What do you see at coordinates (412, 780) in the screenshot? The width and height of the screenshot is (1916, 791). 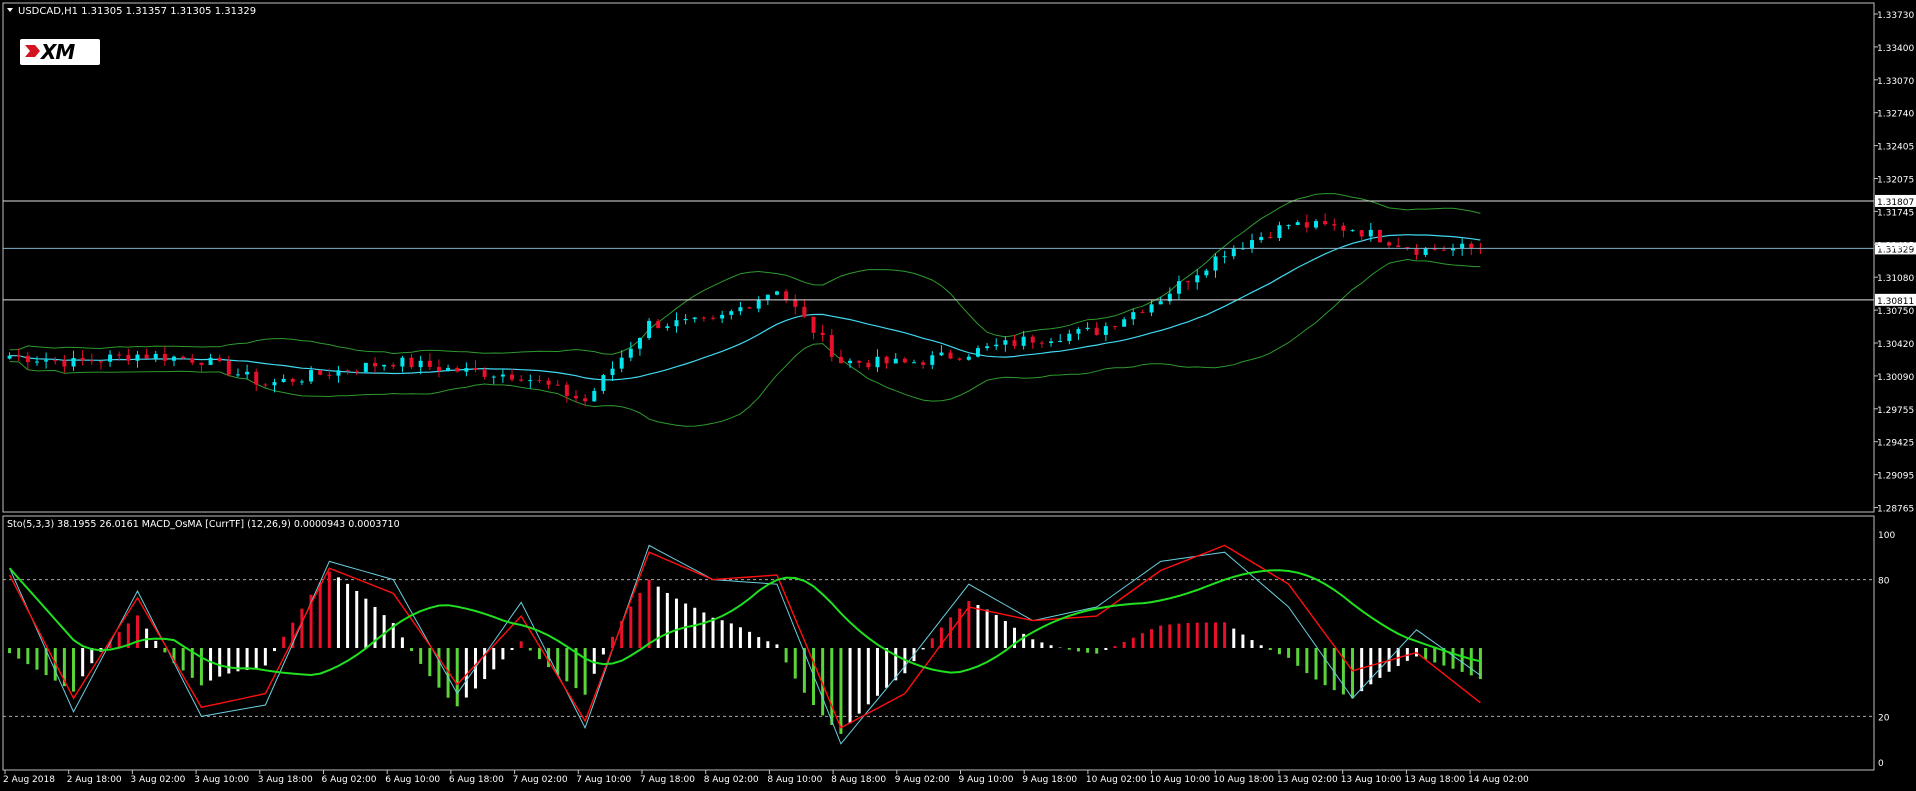 I see `time-label: 6 Aug 10:00` at bounding box center [412, 780].